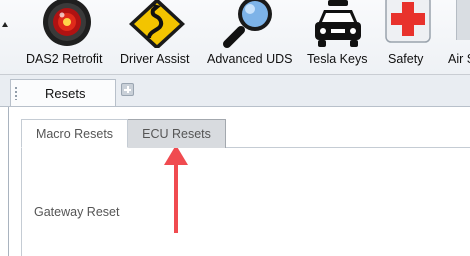 Image resolution: width=470 pixels, height=256 pixels. What do you see at coordinates (155, 59) in the screenshot?
I see `driver-assist-label: Driver Assist` at bounding box center [155, 59].